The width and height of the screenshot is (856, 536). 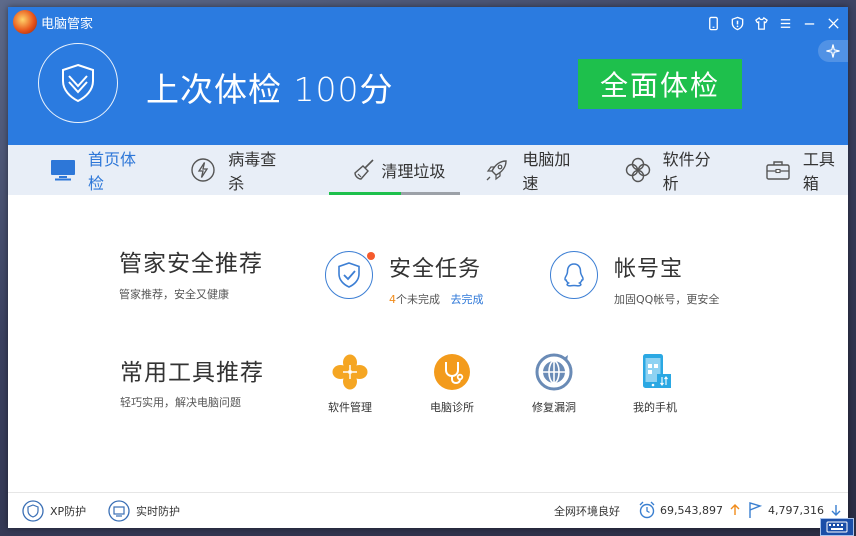 I want to click on tab-software-analysis: 软件分析, so click(x=673, y=170).